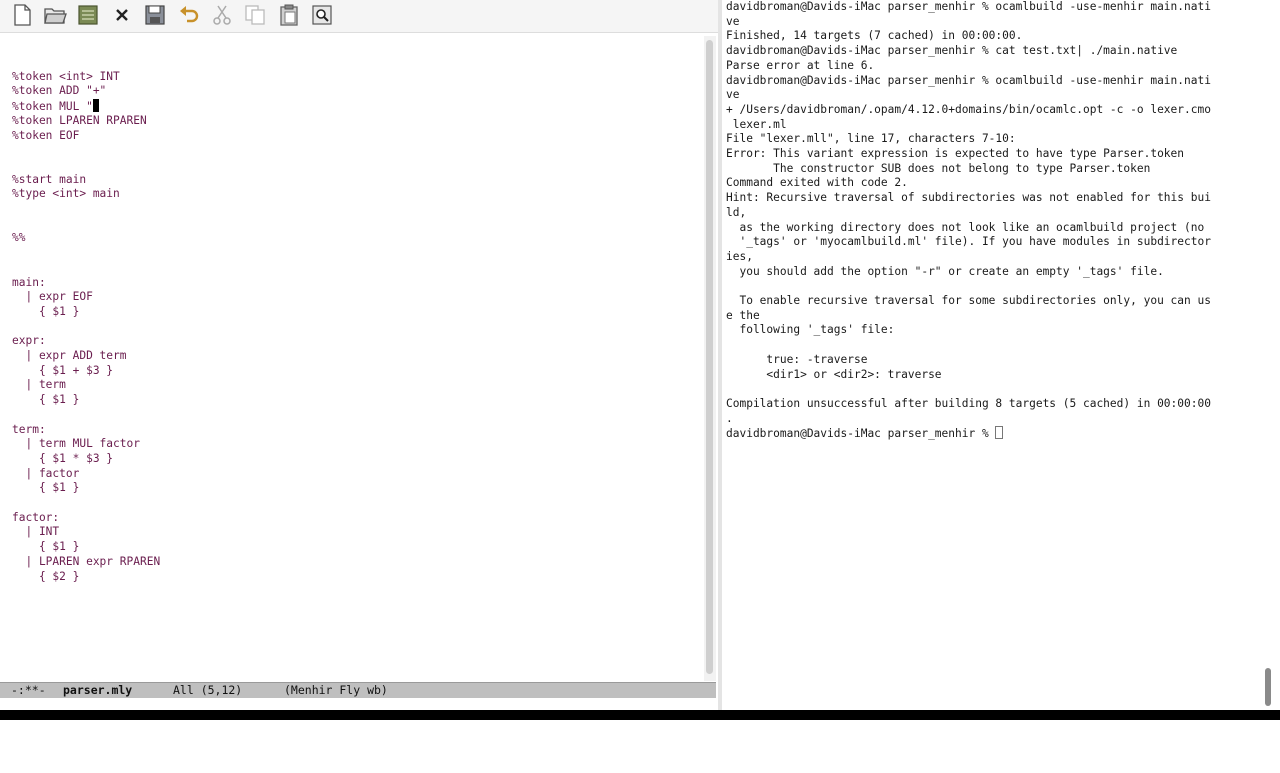 Image resolution: width=1280 pixels, height=773 pixels. I want to click on terminal-line: Command exited with code 2., so click(817, 183).